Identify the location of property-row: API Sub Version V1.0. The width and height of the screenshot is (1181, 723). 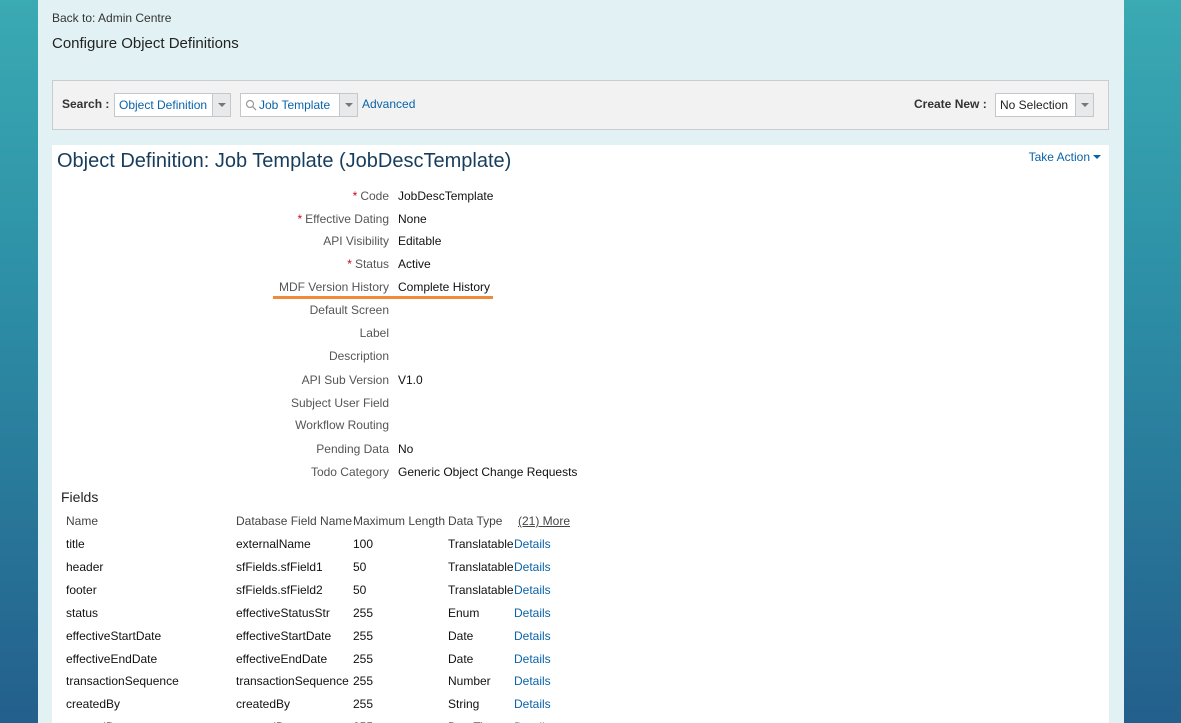
(402, 383).